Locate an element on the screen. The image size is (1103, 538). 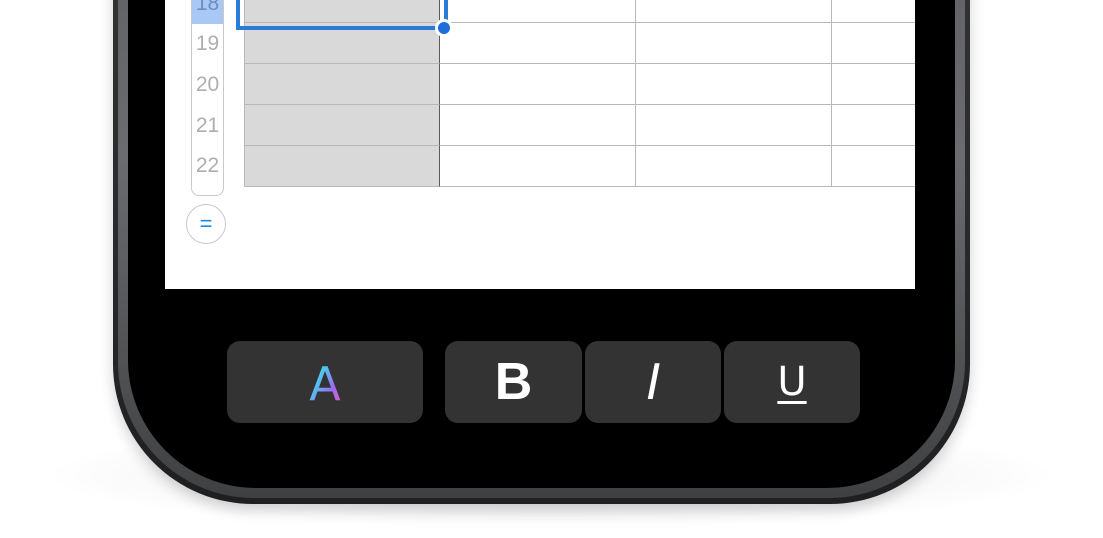
bold-button: B is located at coordinates (513, 382).